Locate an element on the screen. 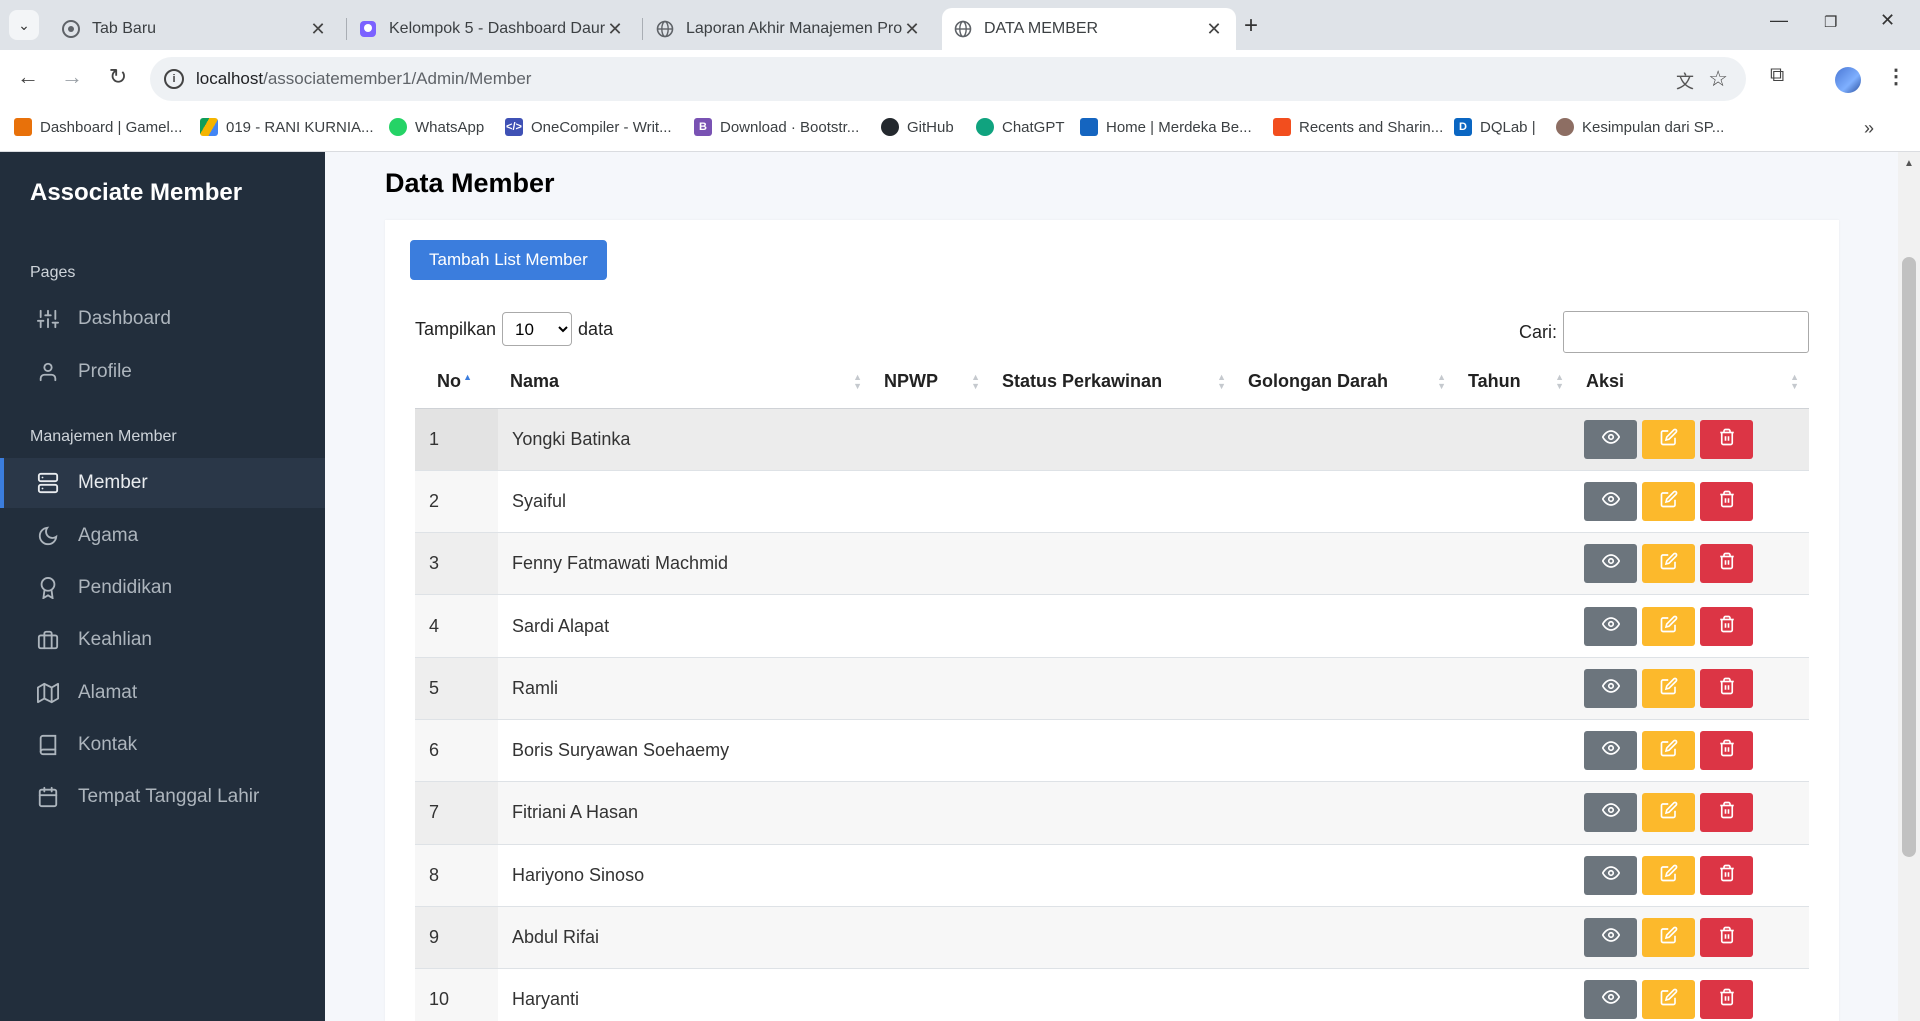 This screenshot has height=1021, width=1920. page-length-select: 10 is located at coordinates (537, 329).